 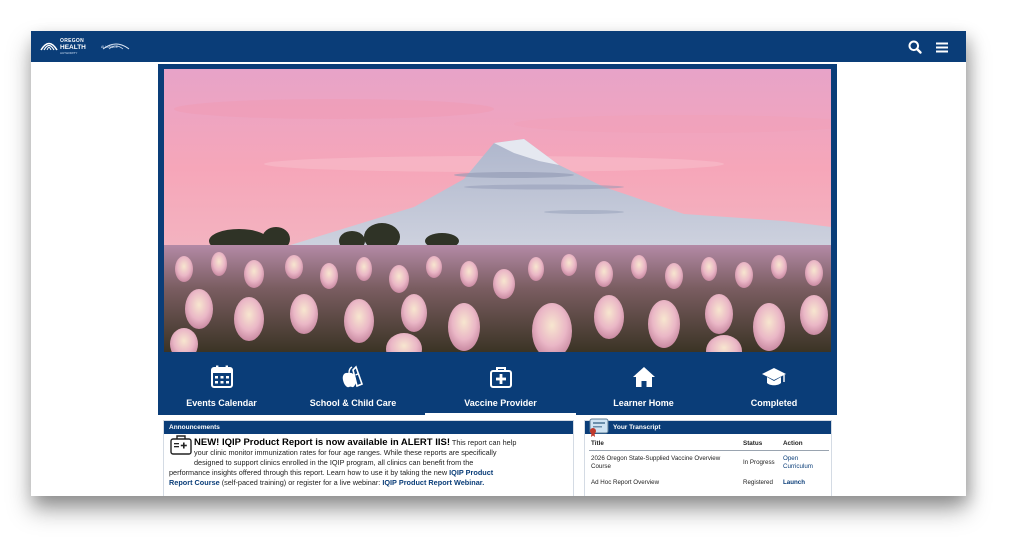 I want to click on nav-tile-label: Vaccine Provider, so click(x=500, y=403).